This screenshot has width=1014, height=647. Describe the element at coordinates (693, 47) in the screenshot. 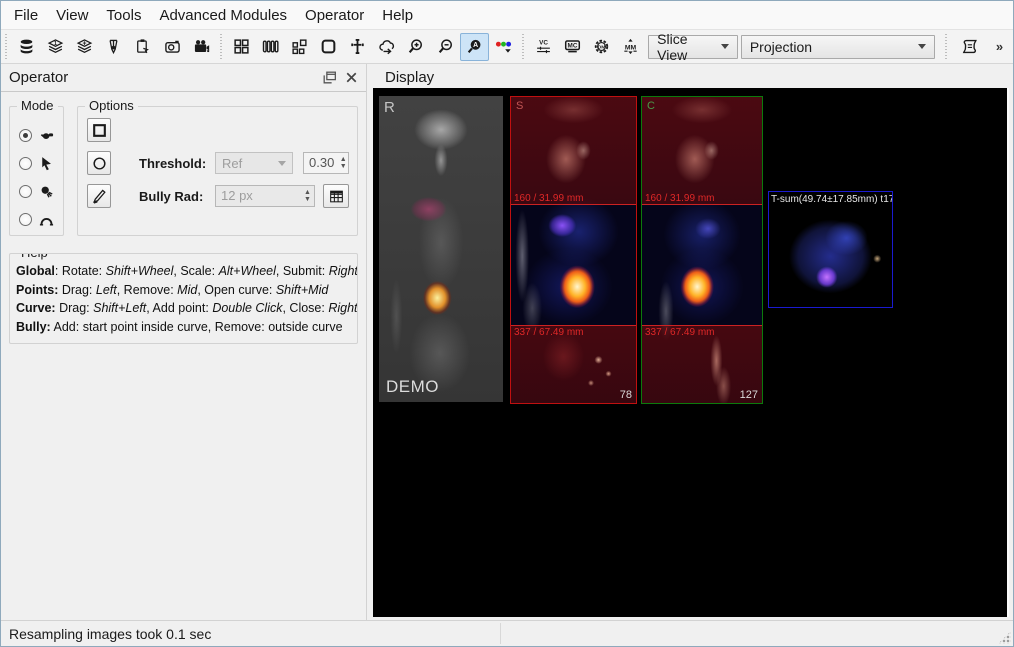

I see `slice-view-combo: Slice View` at that location.